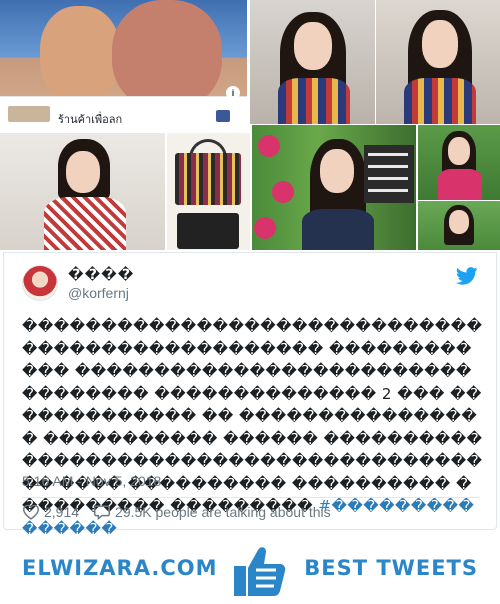 This screenshot has width=500, height=604. I want to click on menu-sign, so click(389, 174).